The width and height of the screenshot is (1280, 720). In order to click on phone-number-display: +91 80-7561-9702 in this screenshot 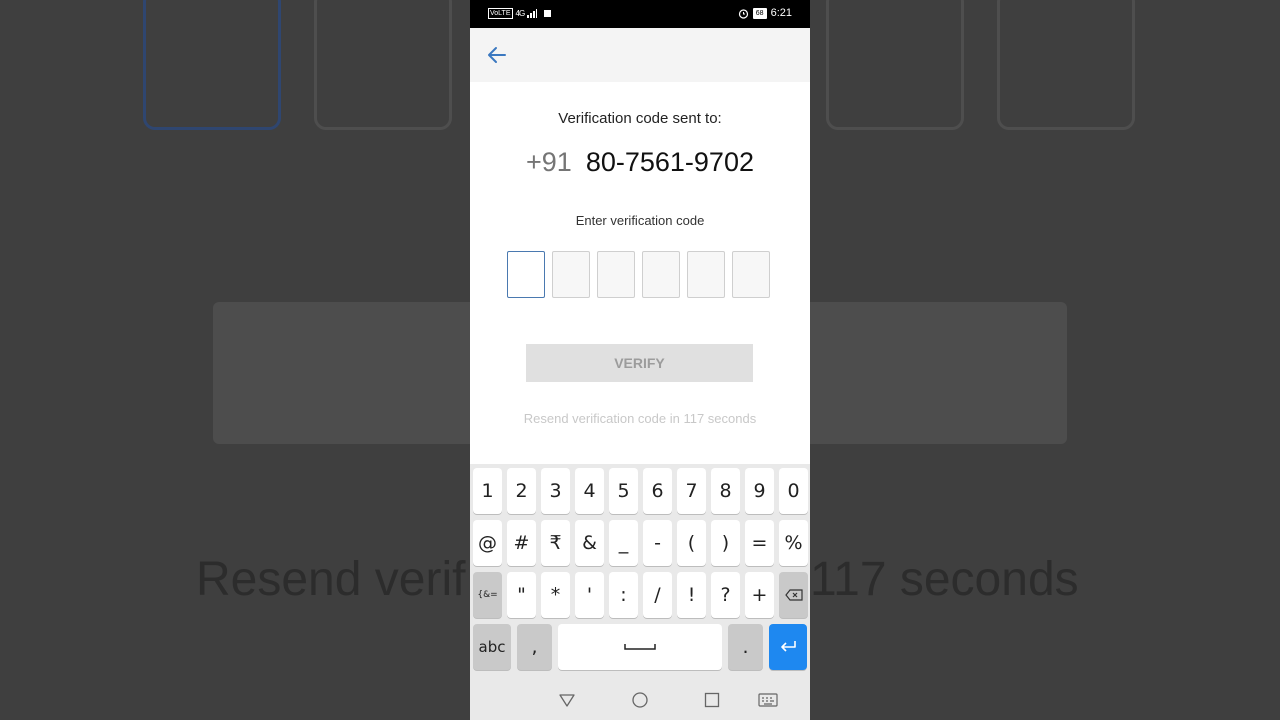, I will do `click(640, 162)`.